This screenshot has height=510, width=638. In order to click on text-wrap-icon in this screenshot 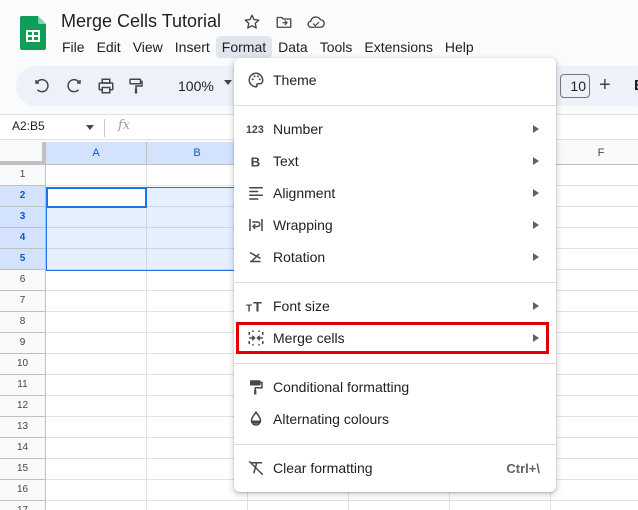, I will do `click(256, 225)`.